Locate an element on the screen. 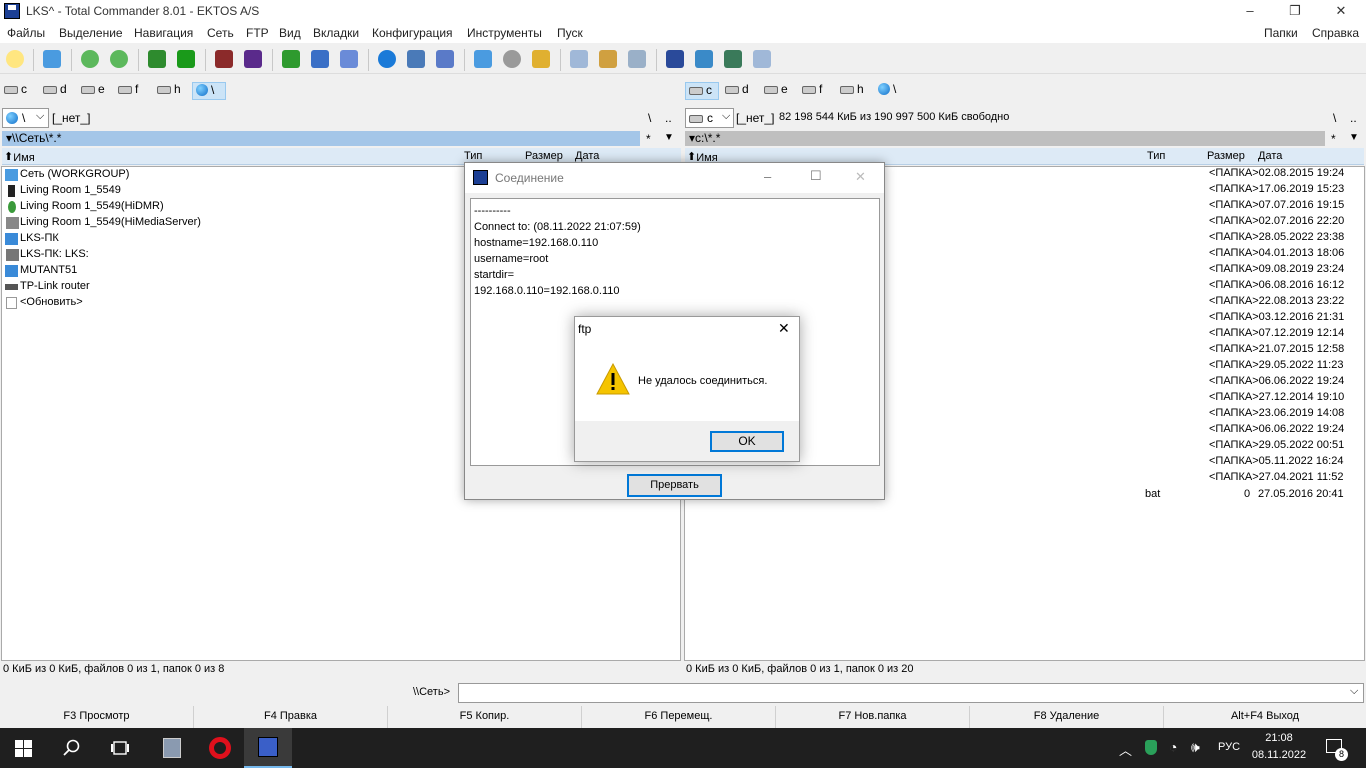 The image size is (1366, 768). column-type: Тип is located at coordinates (1156, 156).